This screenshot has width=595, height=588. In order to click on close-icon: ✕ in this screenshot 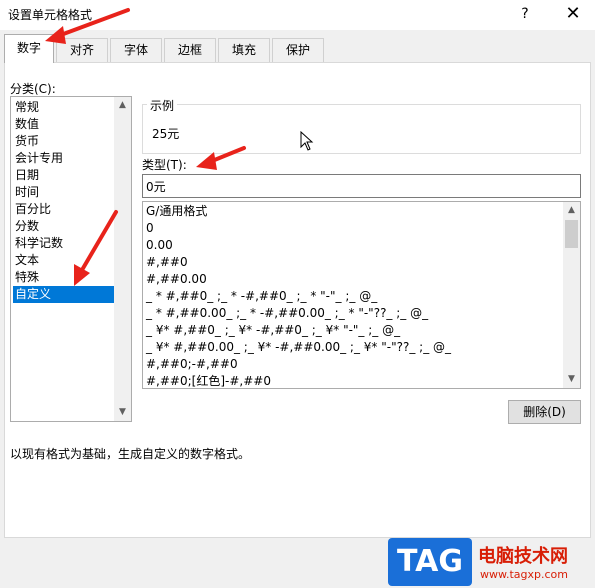, I will do `click(573, 14)`.